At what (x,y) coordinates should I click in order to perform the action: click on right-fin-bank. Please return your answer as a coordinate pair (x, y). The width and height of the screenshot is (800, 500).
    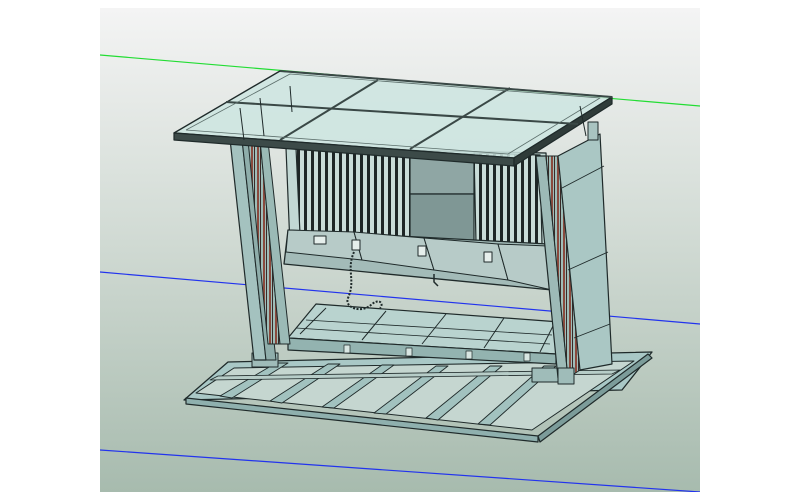
    Looking at the image, I should click on (508, 198).